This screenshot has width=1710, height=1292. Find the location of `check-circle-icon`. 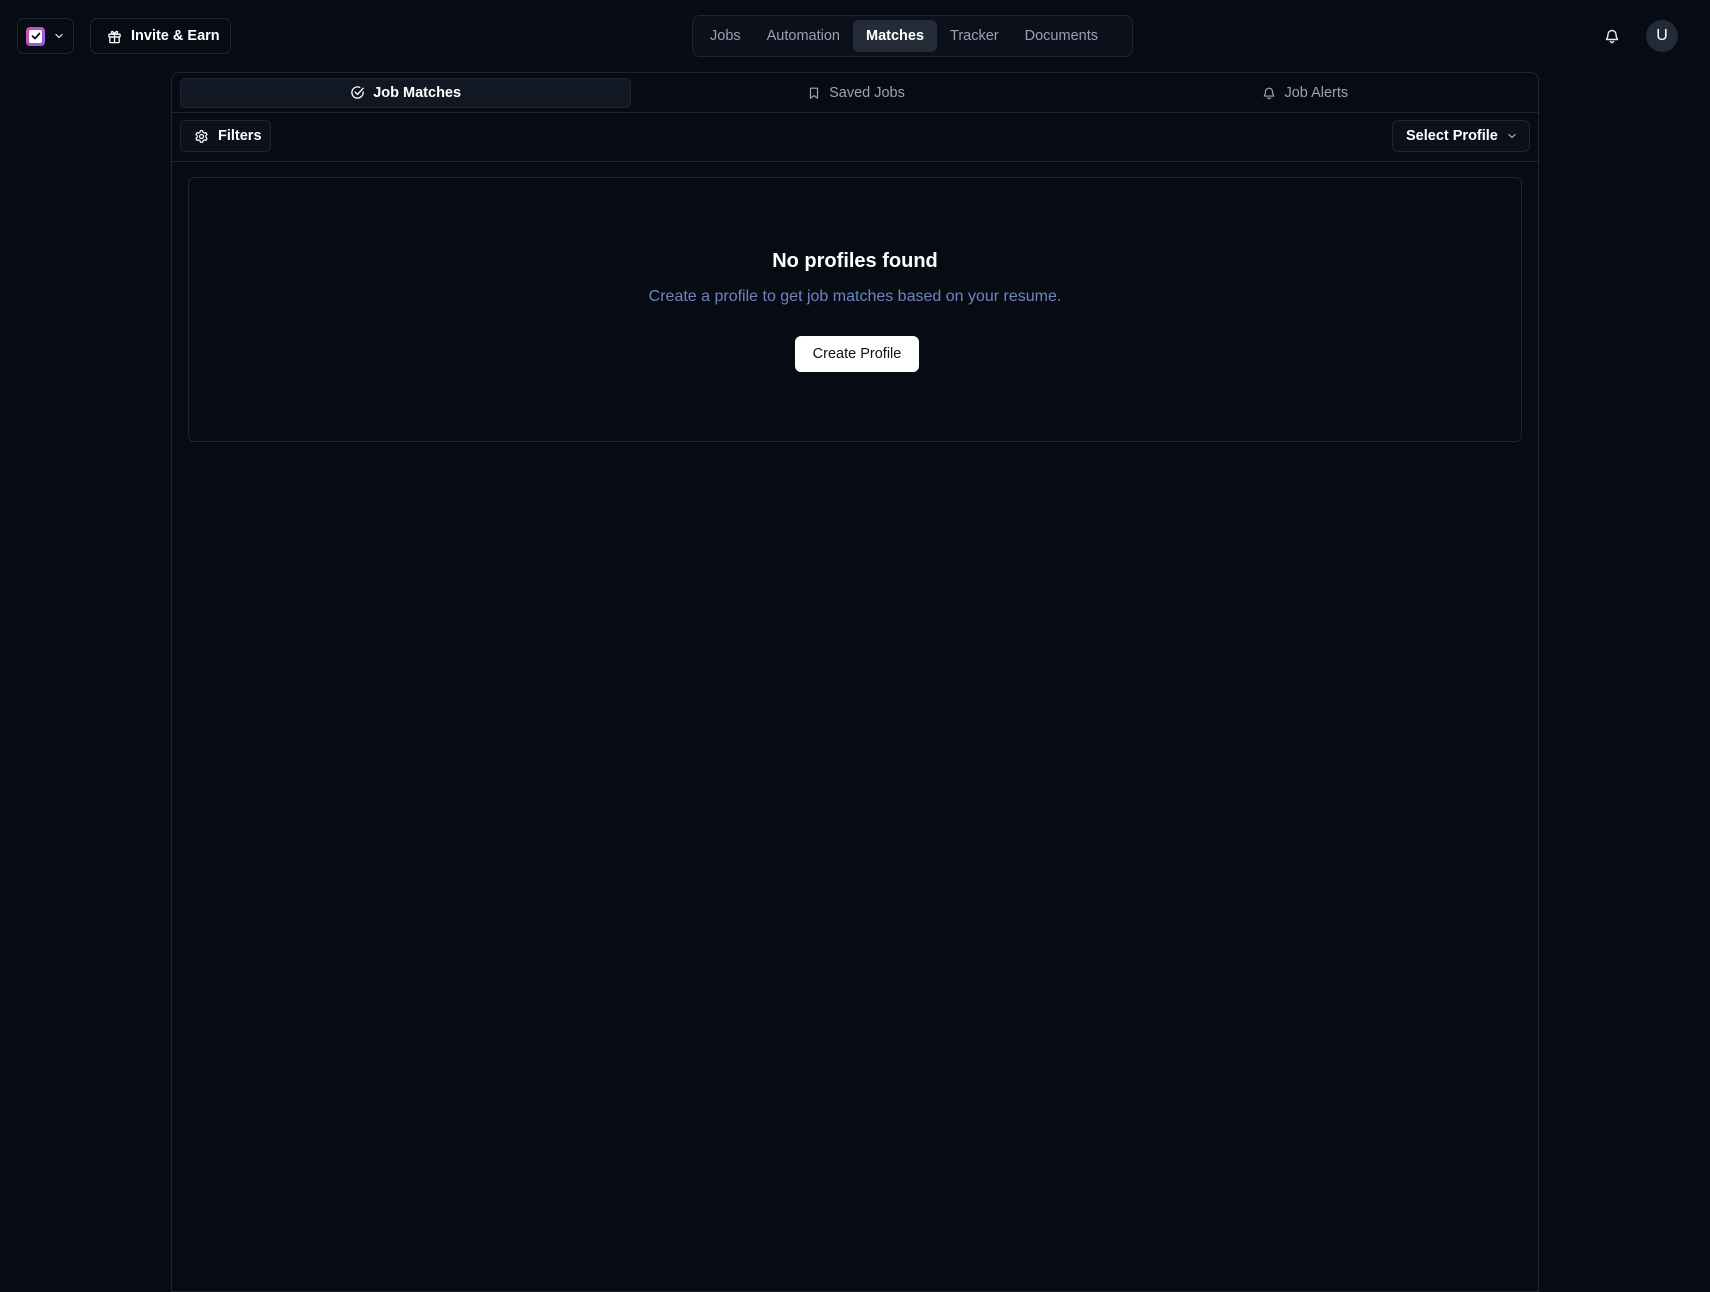

check-circle-icon is located at coordinates (357, 92).